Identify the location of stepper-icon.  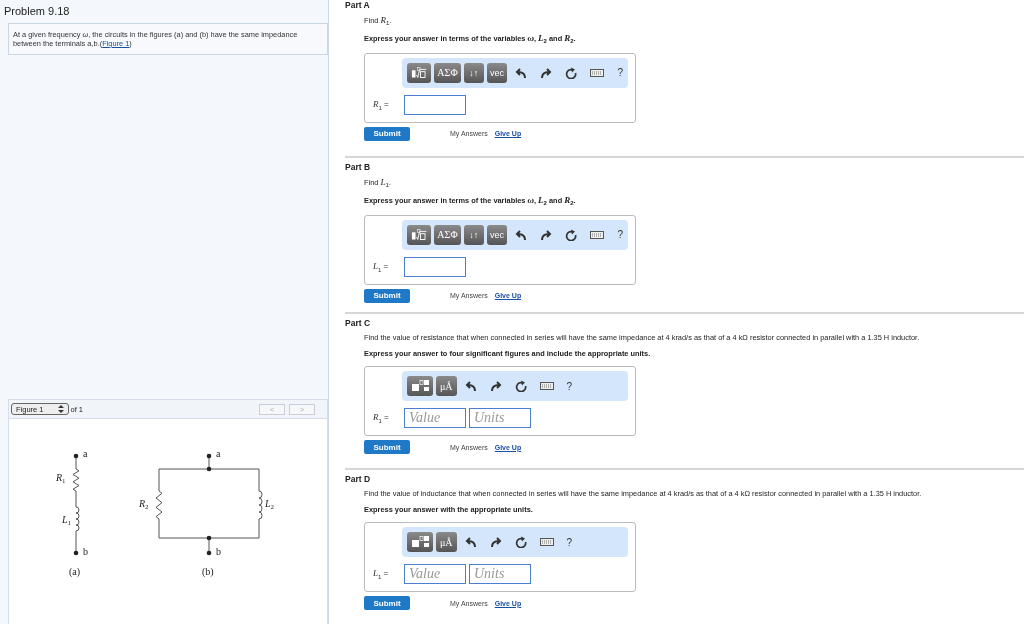
(60, 409).